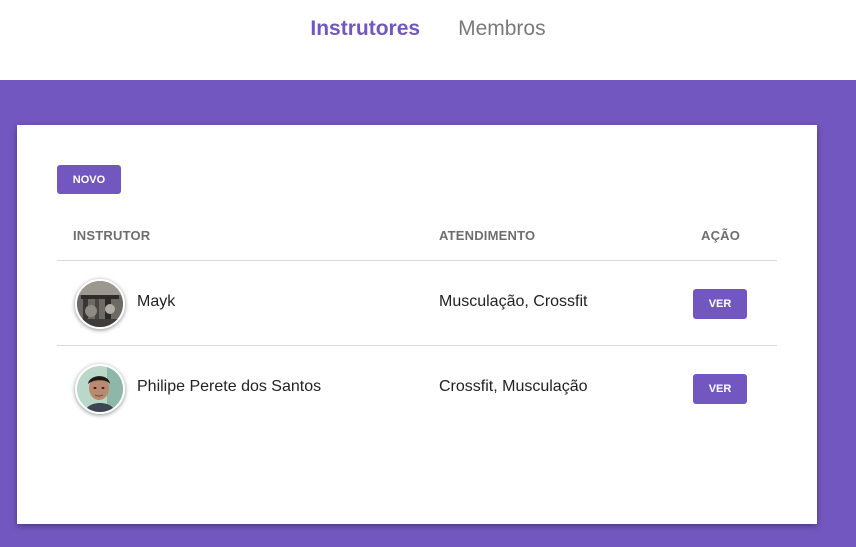 The width and height of the screenshot is (856, 547). Describe the element at coordinates (513, 301) in the screenshot. I see `instructor-services: Musculação, Crossfit` at that location.